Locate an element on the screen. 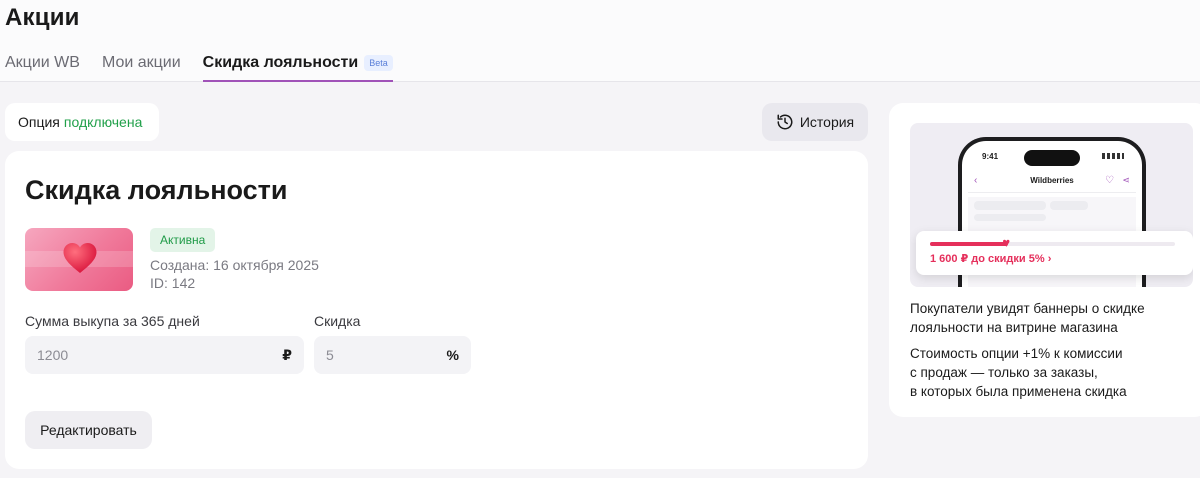 This screenshot has width=1200, height=478. tab-loyalty-discount: Скидка лояльности Beta is located at coordinates (297, 68).